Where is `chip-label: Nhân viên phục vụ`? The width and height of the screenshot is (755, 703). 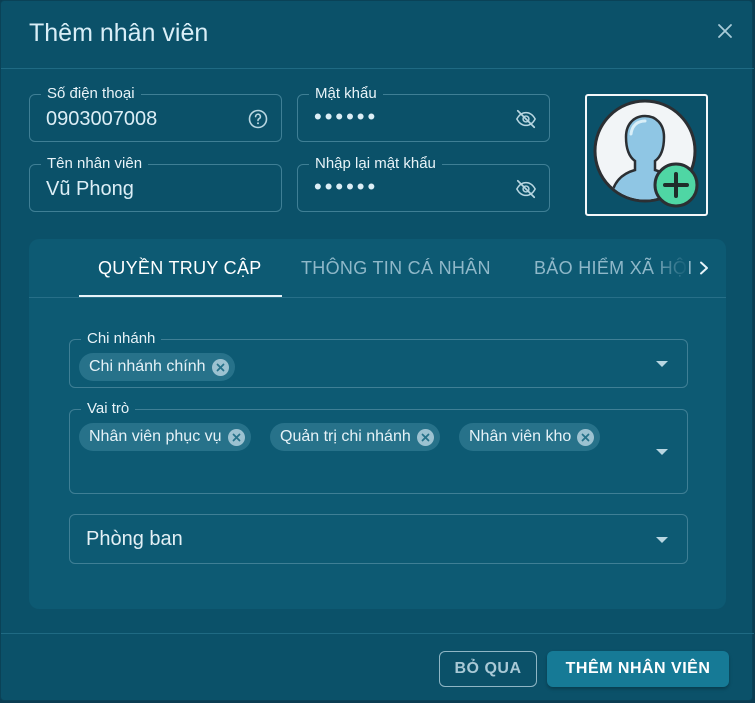
chip-label: Nhân viên phục vụ is located at coordinates (155, 436).